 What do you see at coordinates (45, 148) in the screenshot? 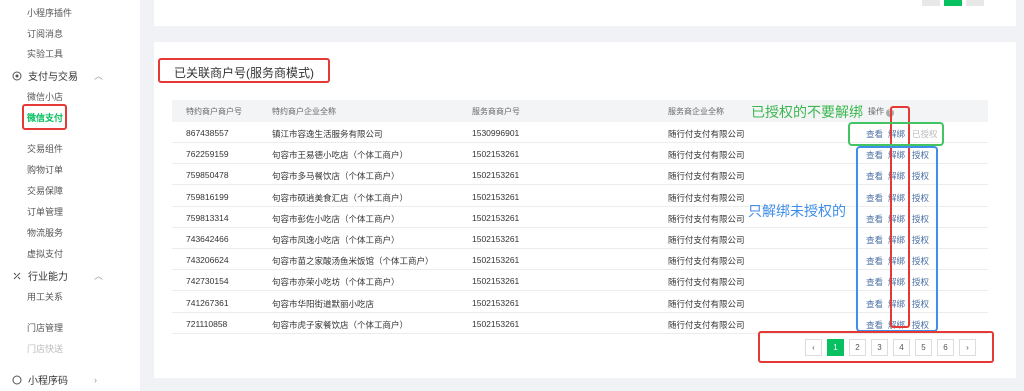
I see `sidebar-item-trade-component: 交易组件` at bounding box center [45, 148].